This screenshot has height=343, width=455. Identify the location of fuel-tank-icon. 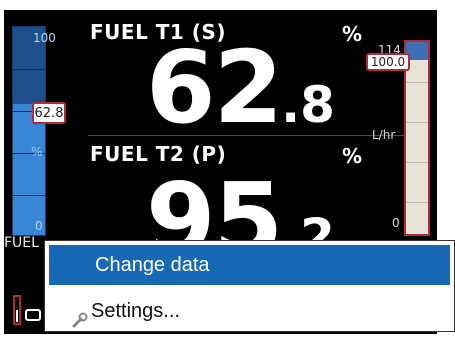
(30, 310).